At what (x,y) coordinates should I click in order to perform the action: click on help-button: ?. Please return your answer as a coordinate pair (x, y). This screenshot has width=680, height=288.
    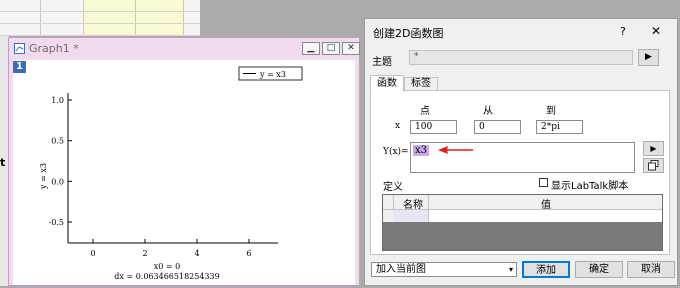
    Looking at the image, I should click on (623, 31).